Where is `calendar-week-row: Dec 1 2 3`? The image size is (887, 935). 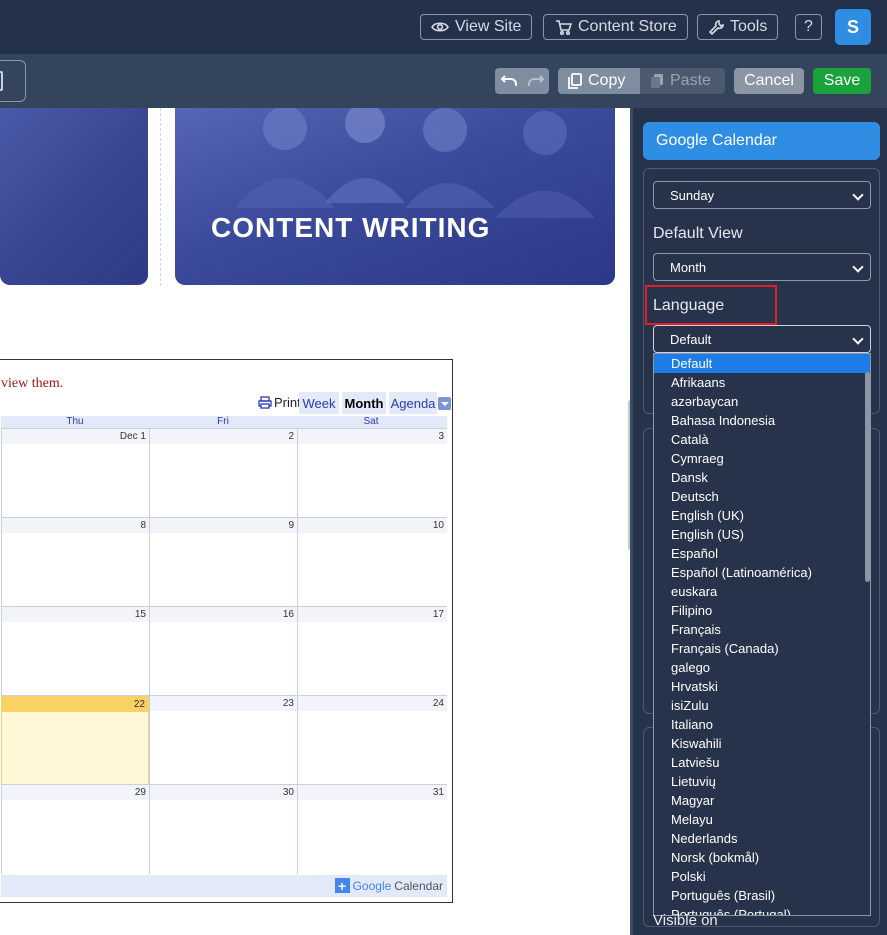
calendar-week-row: Dec 1 2 3 is located at coordinates (224, 473).